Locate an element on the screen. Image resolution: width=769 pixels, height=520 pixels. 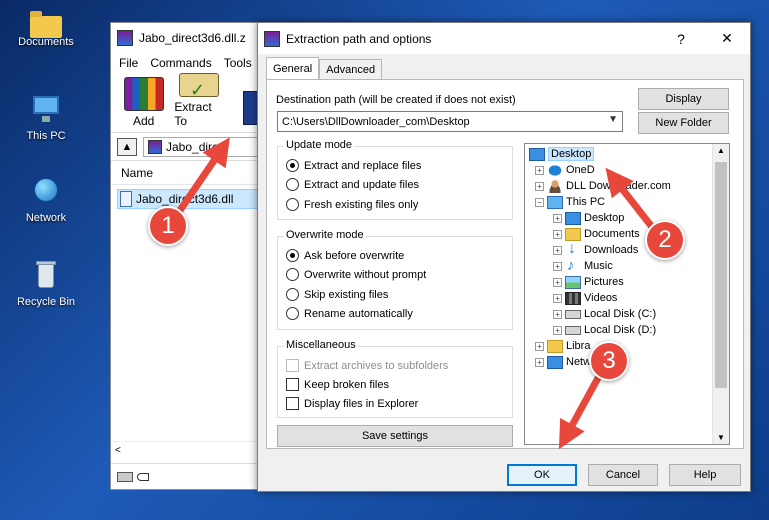
tree-node-videos: + Videos is located at coordinates (585, 298).